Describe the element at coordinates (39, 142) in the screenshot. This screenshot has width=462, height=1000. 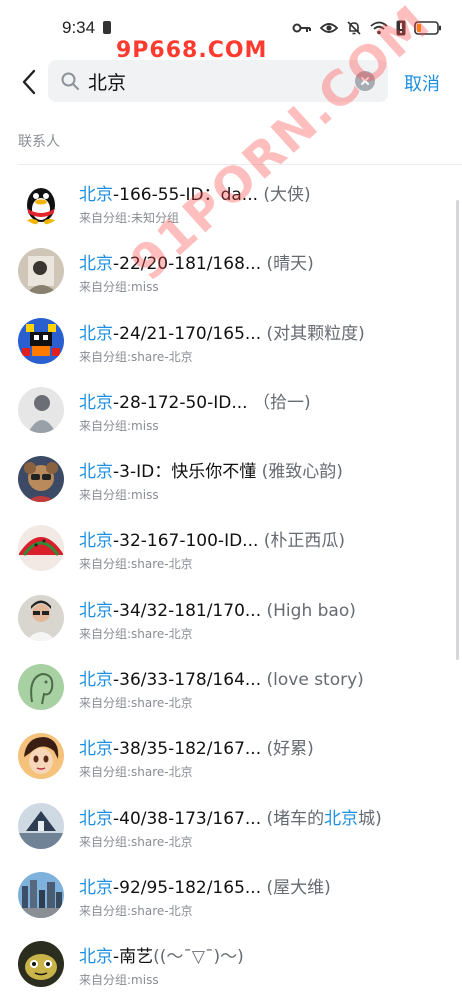
I see `section-title: 联系人` at that location.